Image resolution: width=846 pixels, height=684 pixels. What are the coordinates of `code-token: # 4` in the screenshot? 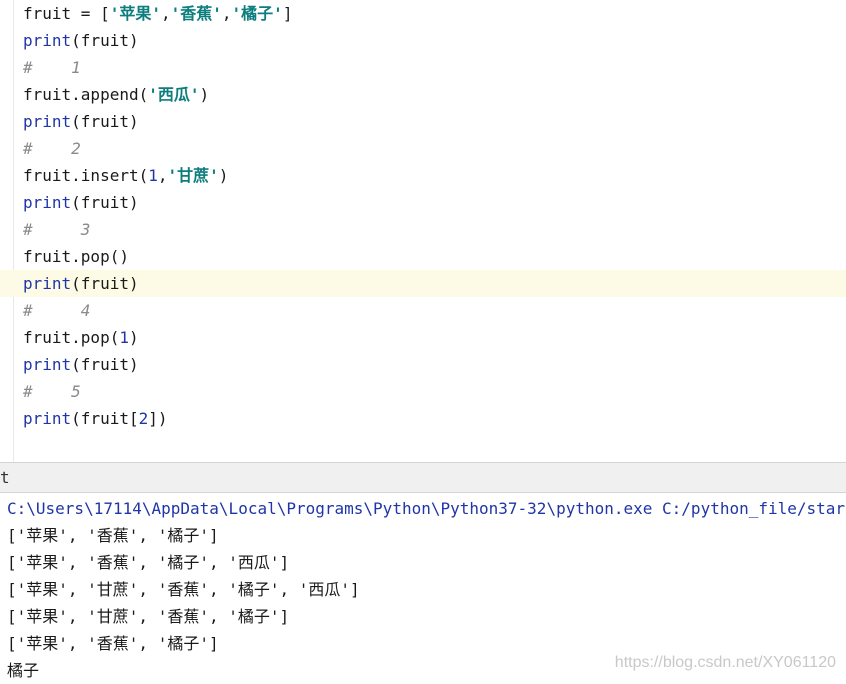 It's located at (57, 310).